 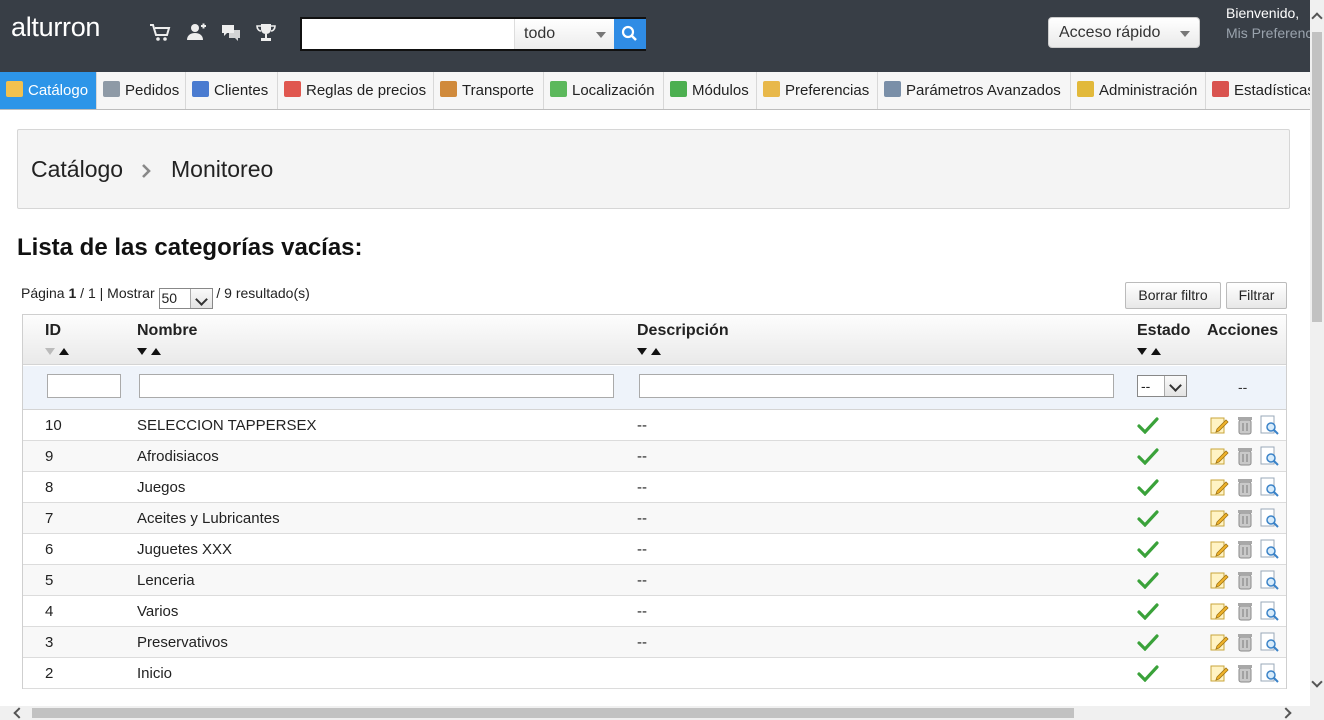 What do you see at coordinates (489, 90) in the screenshot?
I see `tab-4: Transporte` at bounding box center [489, 90].